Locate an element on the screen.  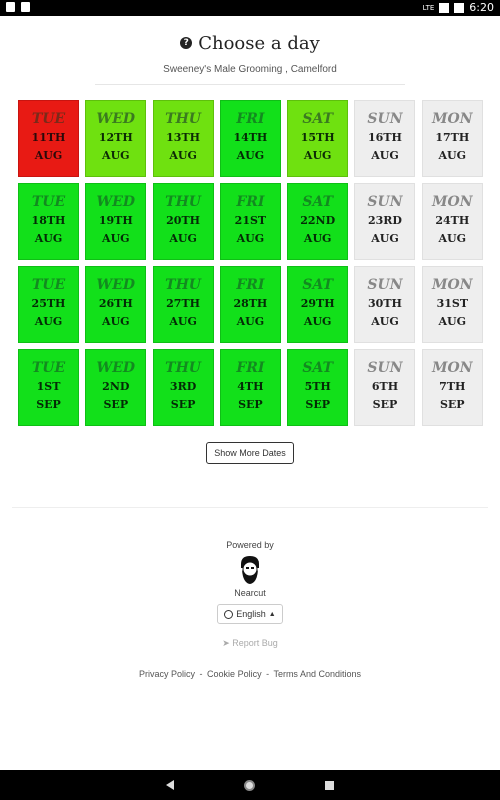
day-cell: MON 24TH AUG is located at coordinates (452, 221).